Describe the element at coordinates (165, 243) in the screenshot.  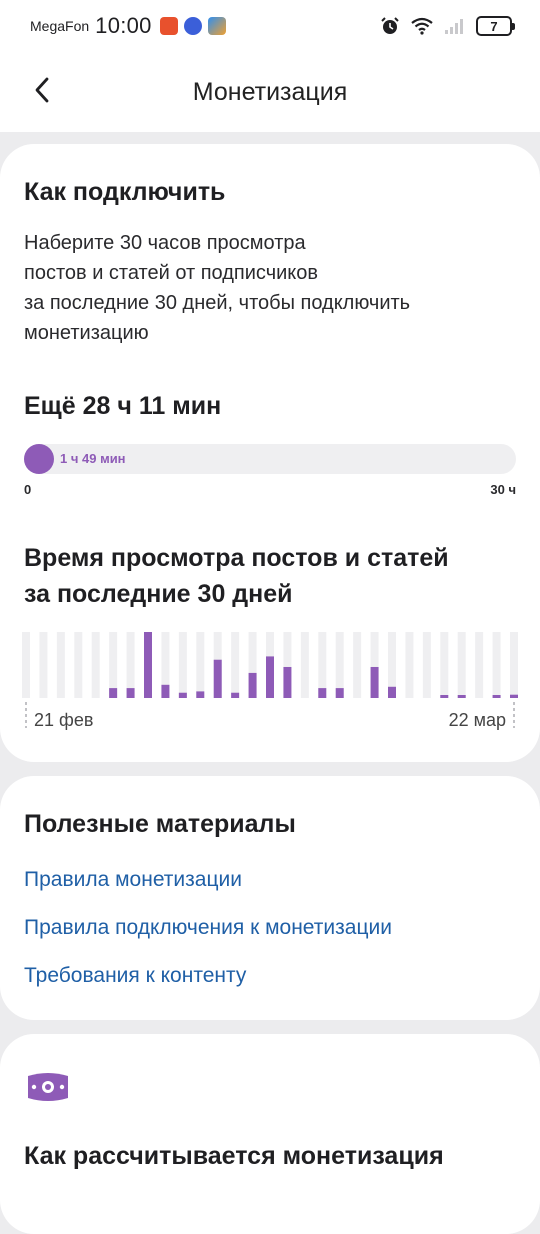
I see `description-line: Наберите 30 часов просмотра` at that location.